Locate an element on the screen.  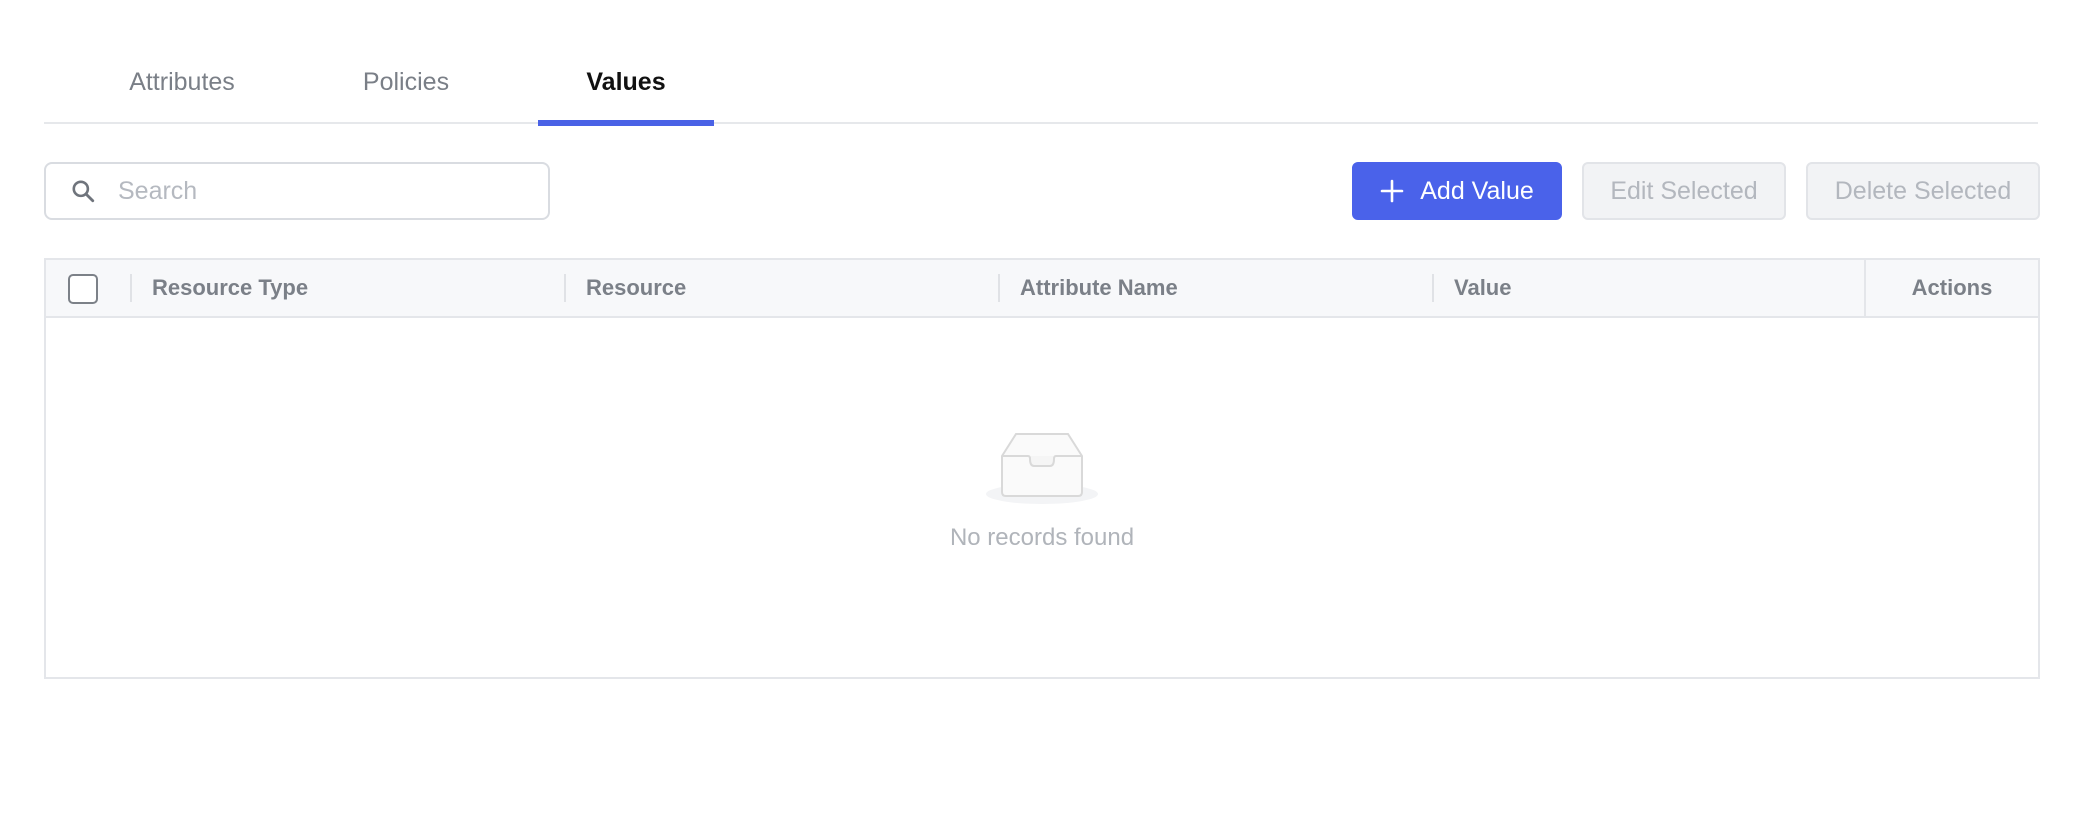
column-header-actions: Actions is located at coordinates (1951, 288).